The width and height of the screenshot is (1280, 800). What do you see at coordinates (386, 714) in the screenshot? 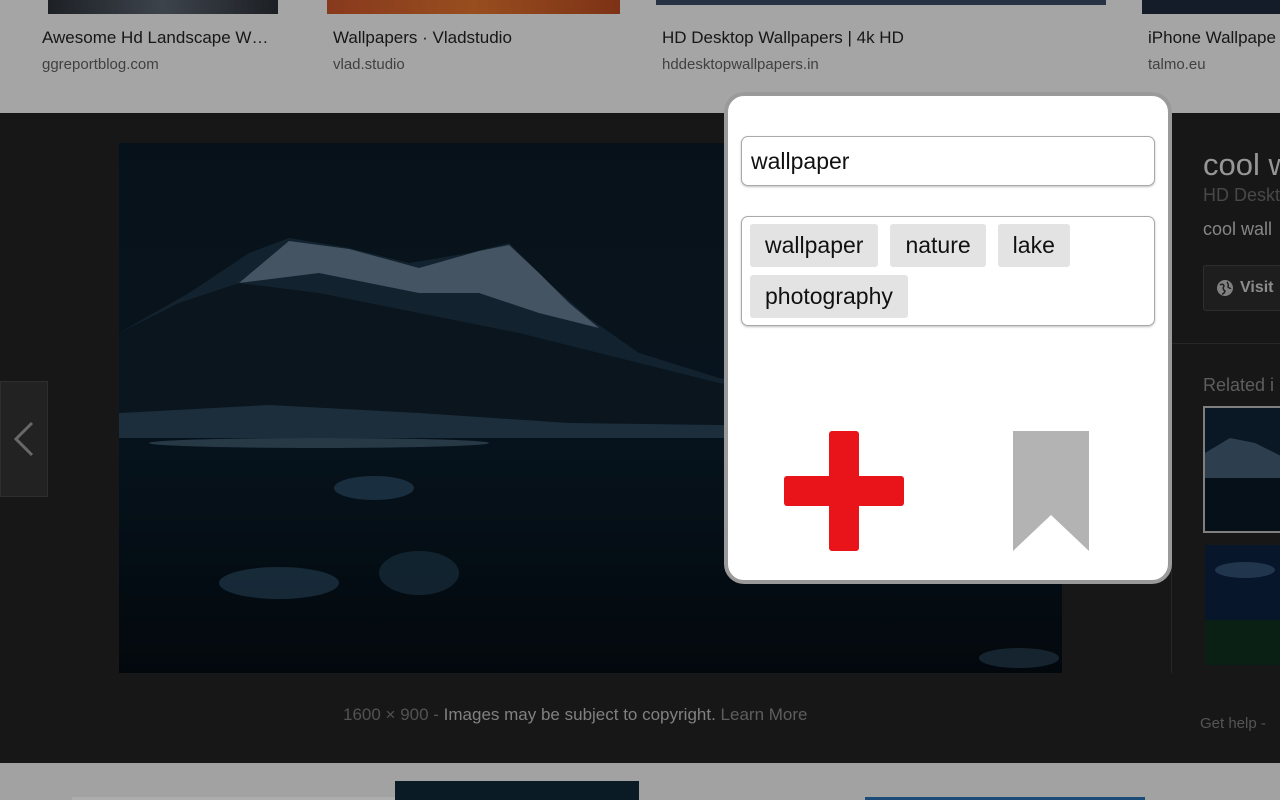
I see `image-dimensions: 1600 × 900` at bounding box center [386, 714].